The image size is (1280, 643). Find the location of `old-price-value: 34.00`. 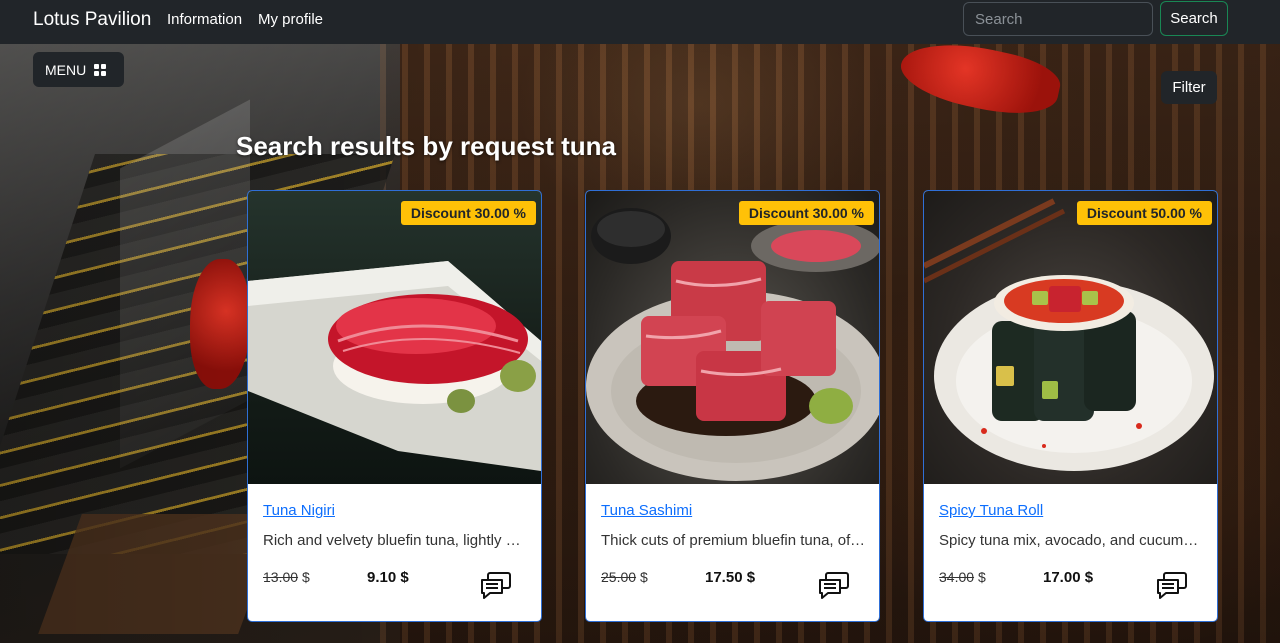

old-price-value: 34.00 is located at coordinates (957, 577).